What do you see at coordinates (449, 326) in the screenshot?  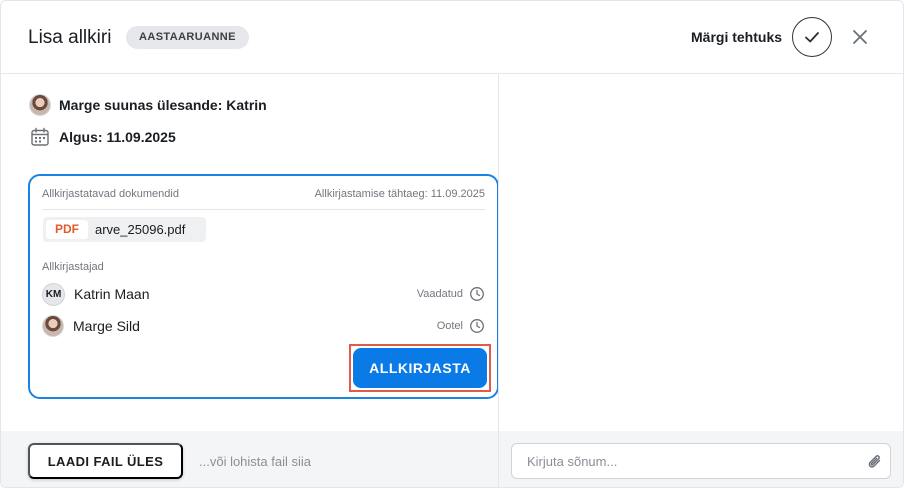 I see `signer-status: Ootel` at bounding box center [449, 326].